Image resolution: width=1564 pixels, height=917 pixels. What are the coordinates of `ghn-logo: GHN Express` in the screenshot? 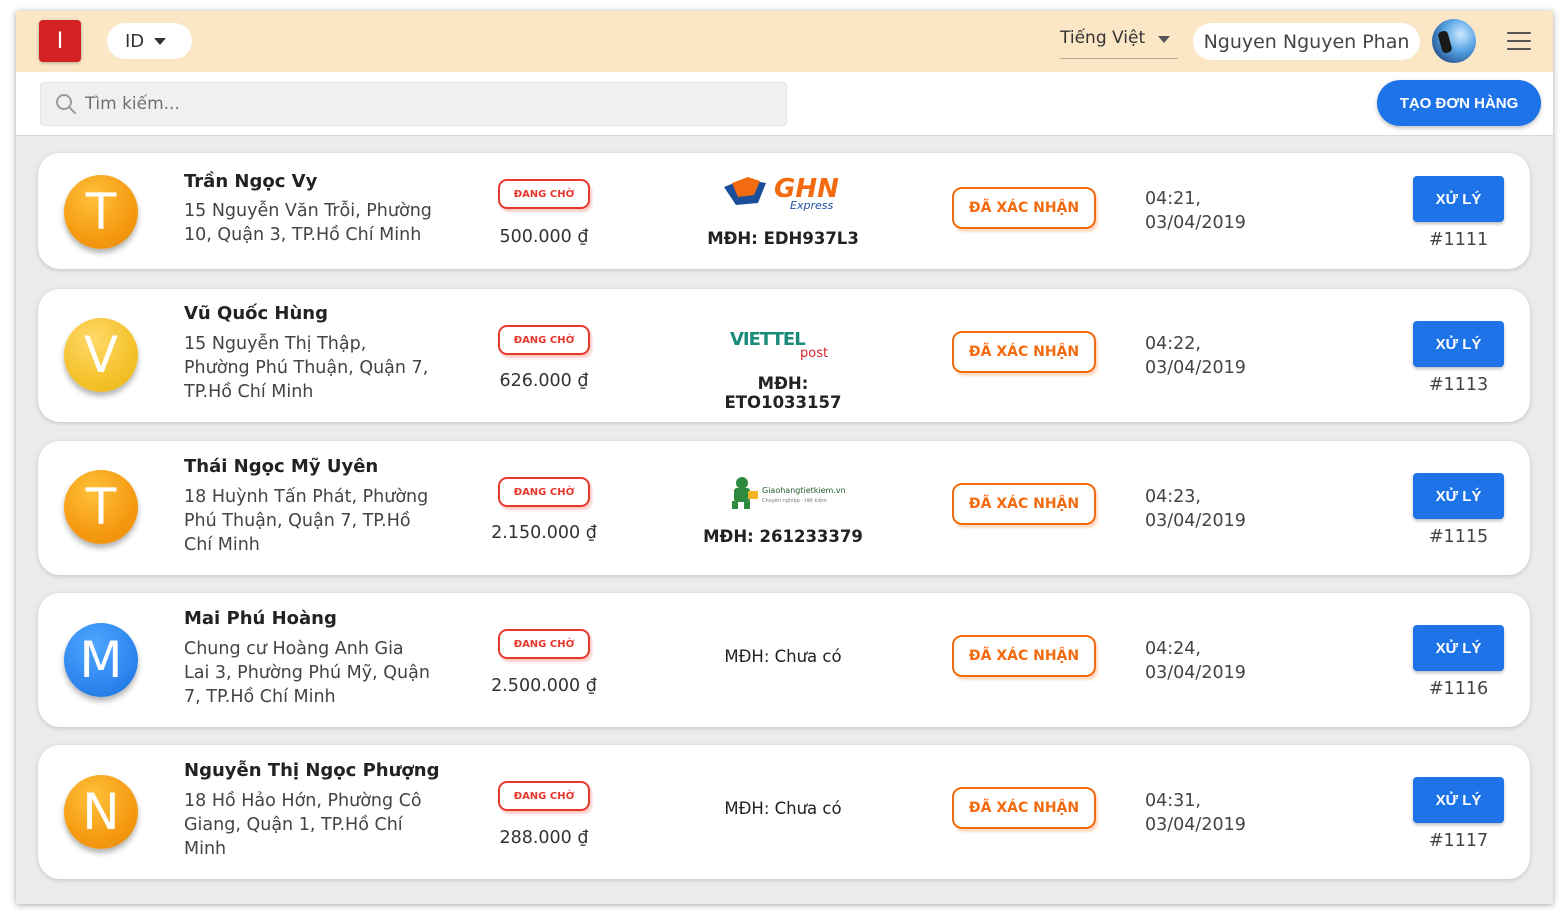 It's located at (783, 194).